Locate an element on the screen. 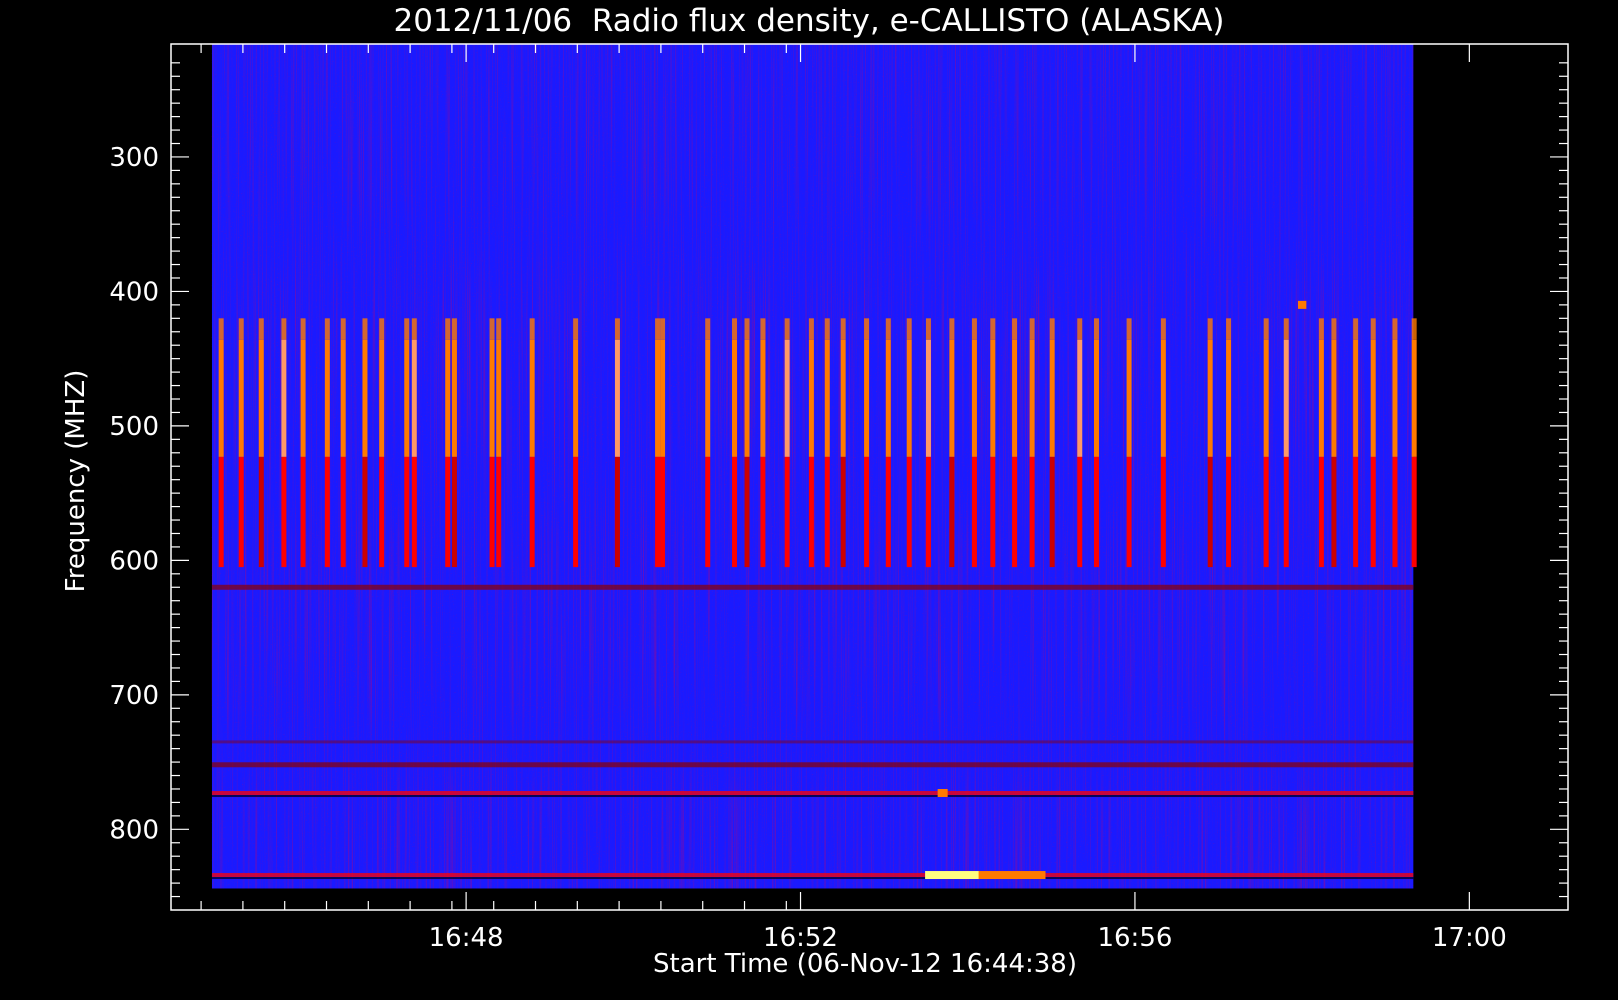 This screenshot has height=1000, width=1618. y-tick-label-2: 500 is located at coordinates (134, 427).